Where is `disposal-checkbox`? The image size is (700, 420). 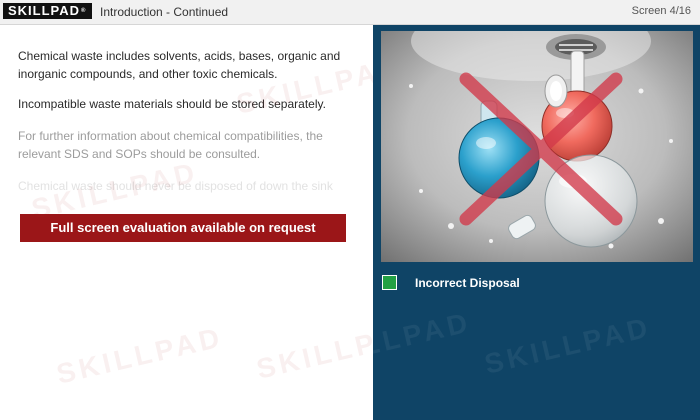
disposal-checkbox is located at coordinates (389, 282).